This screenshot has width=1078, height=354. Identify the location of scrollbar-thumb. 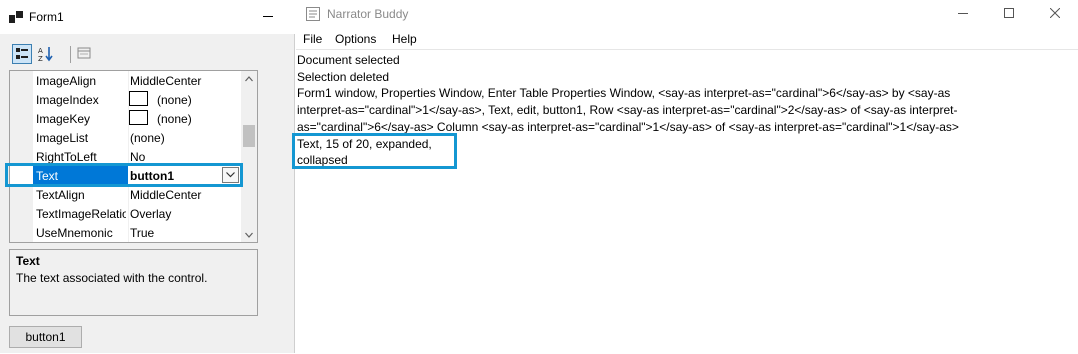
(249, 136).